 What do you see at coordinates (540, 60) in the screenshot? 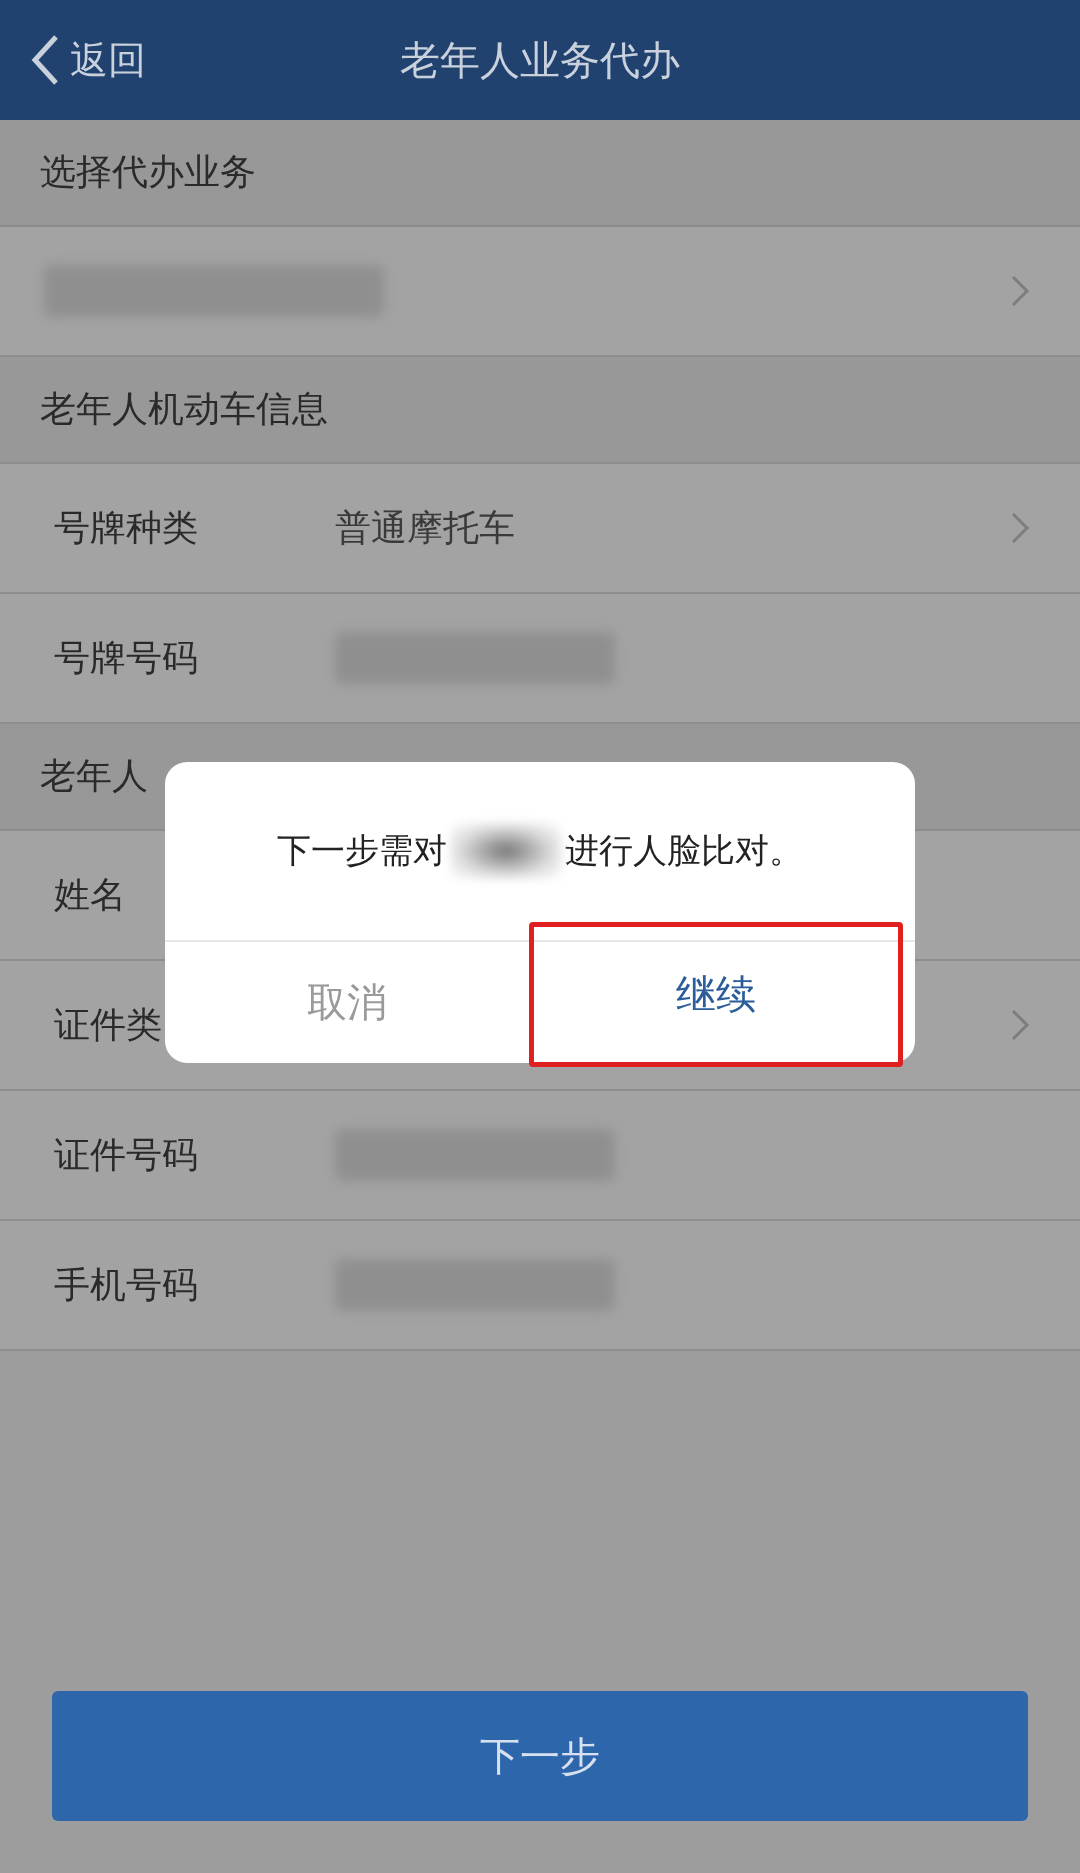
I see `screen-title: 老年人业务代办` at bounding box center [540, 60].